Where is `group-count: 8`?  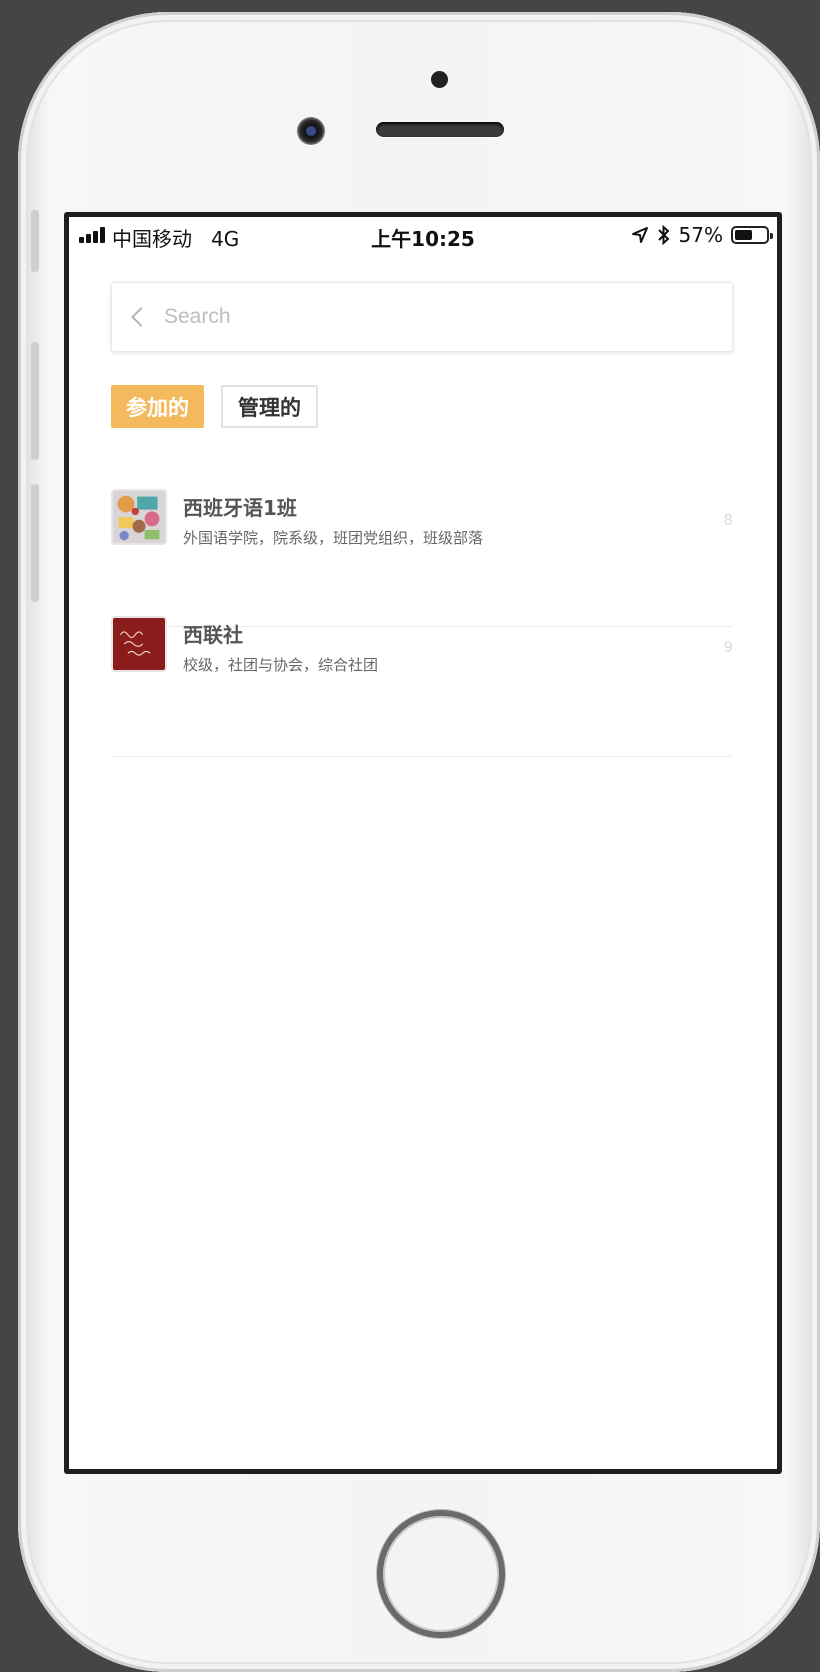 group-count: 8 is located at coordinates (728, 520).